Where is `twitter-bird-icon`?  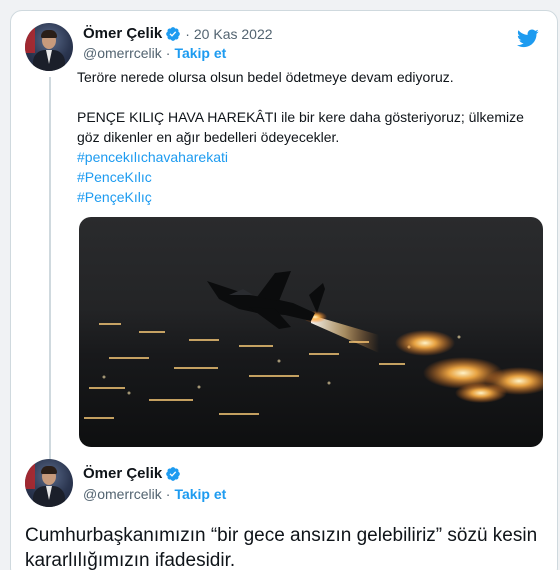 twitter-bird-icon is located at coordinates (528, 38).